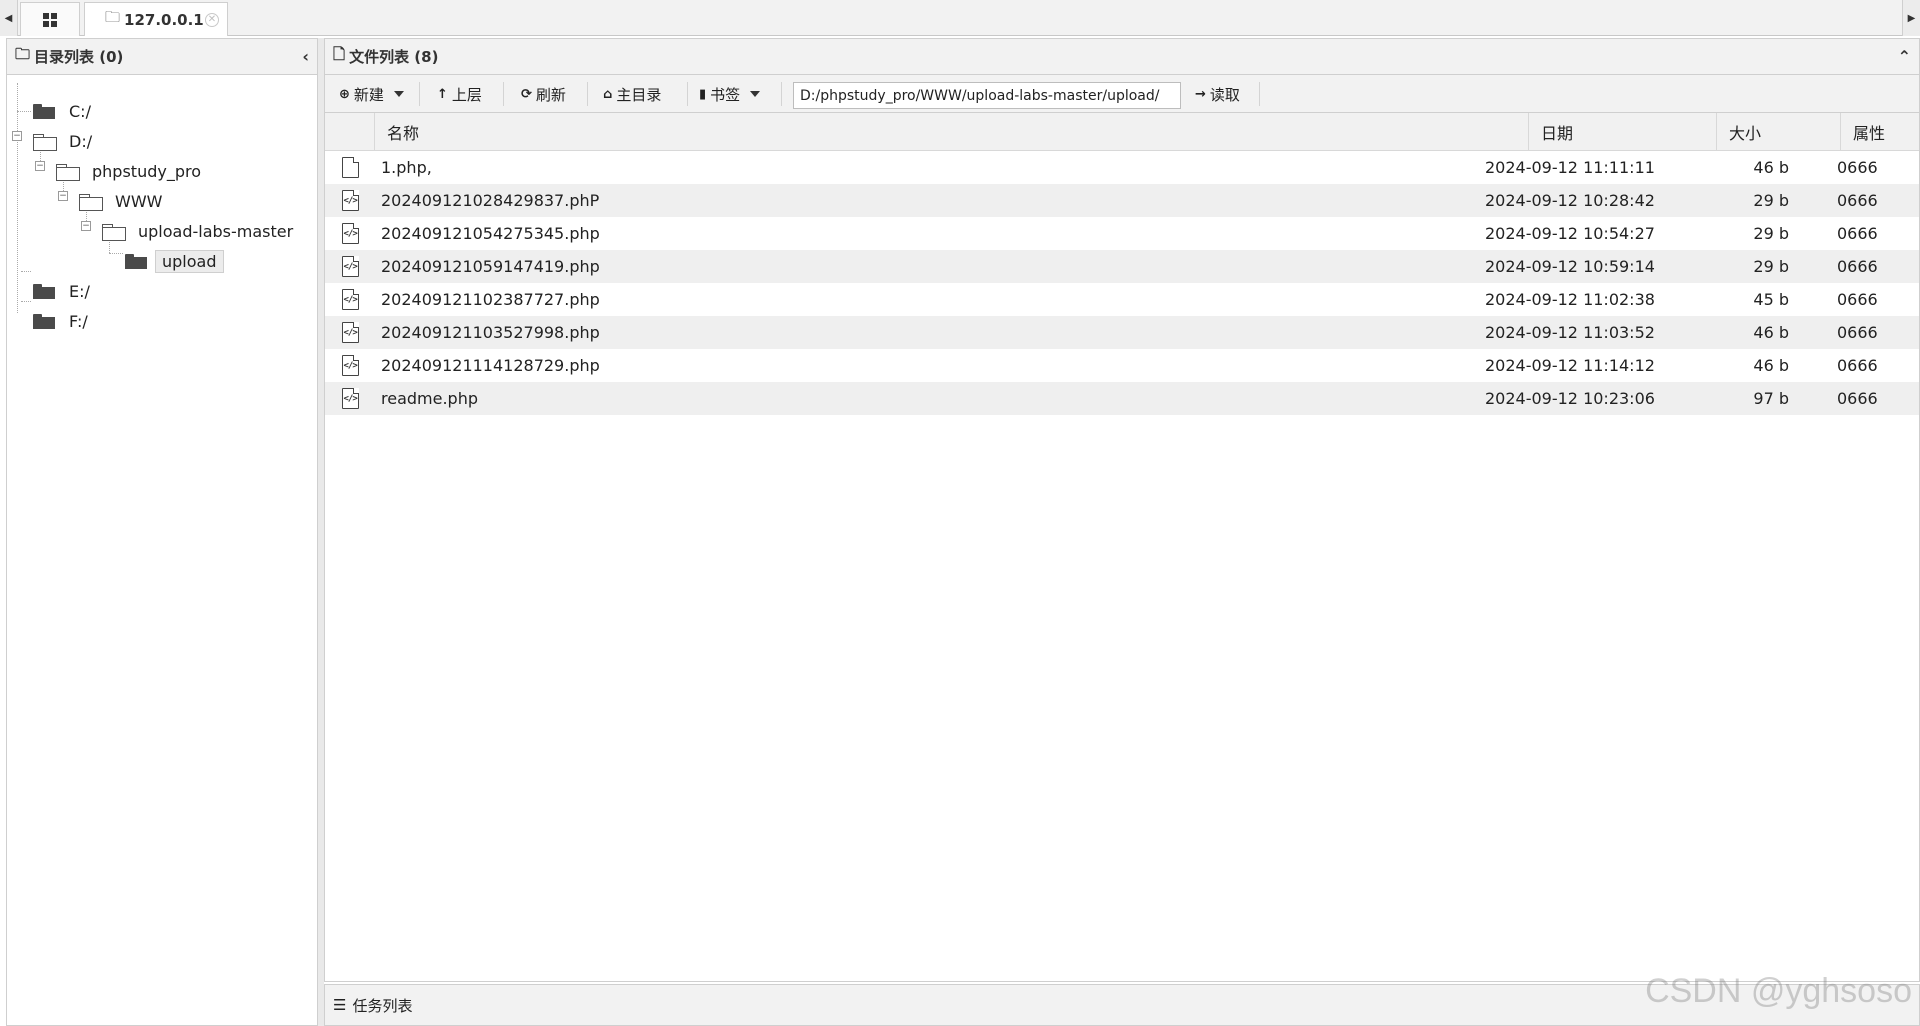 Image resolution: width=1920 pixels, height=1026 pixels. What do you see at coordinates (987, 95) in the screenshot?
I see `path-input` at bounding box center [987, 95].